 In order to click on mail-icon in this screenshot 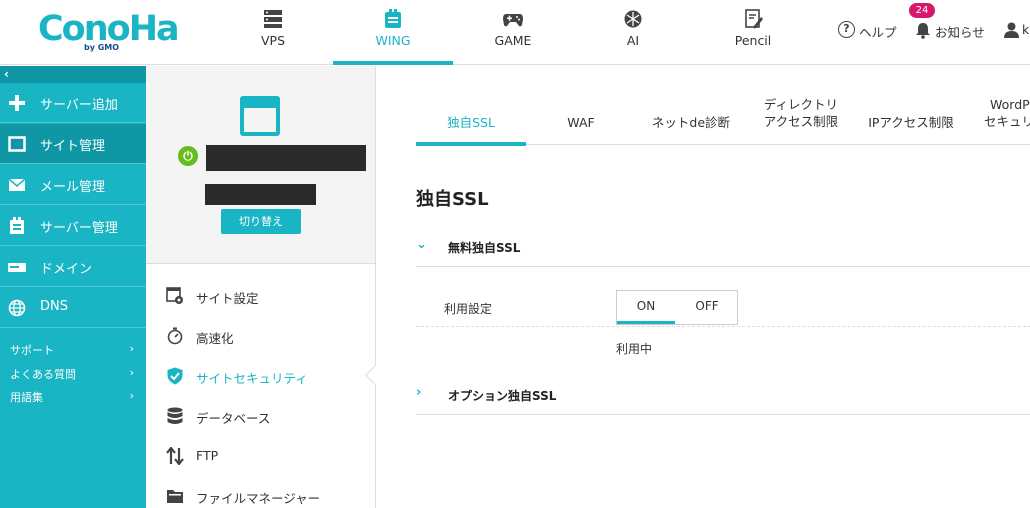, I will do `click(17, 184)`.